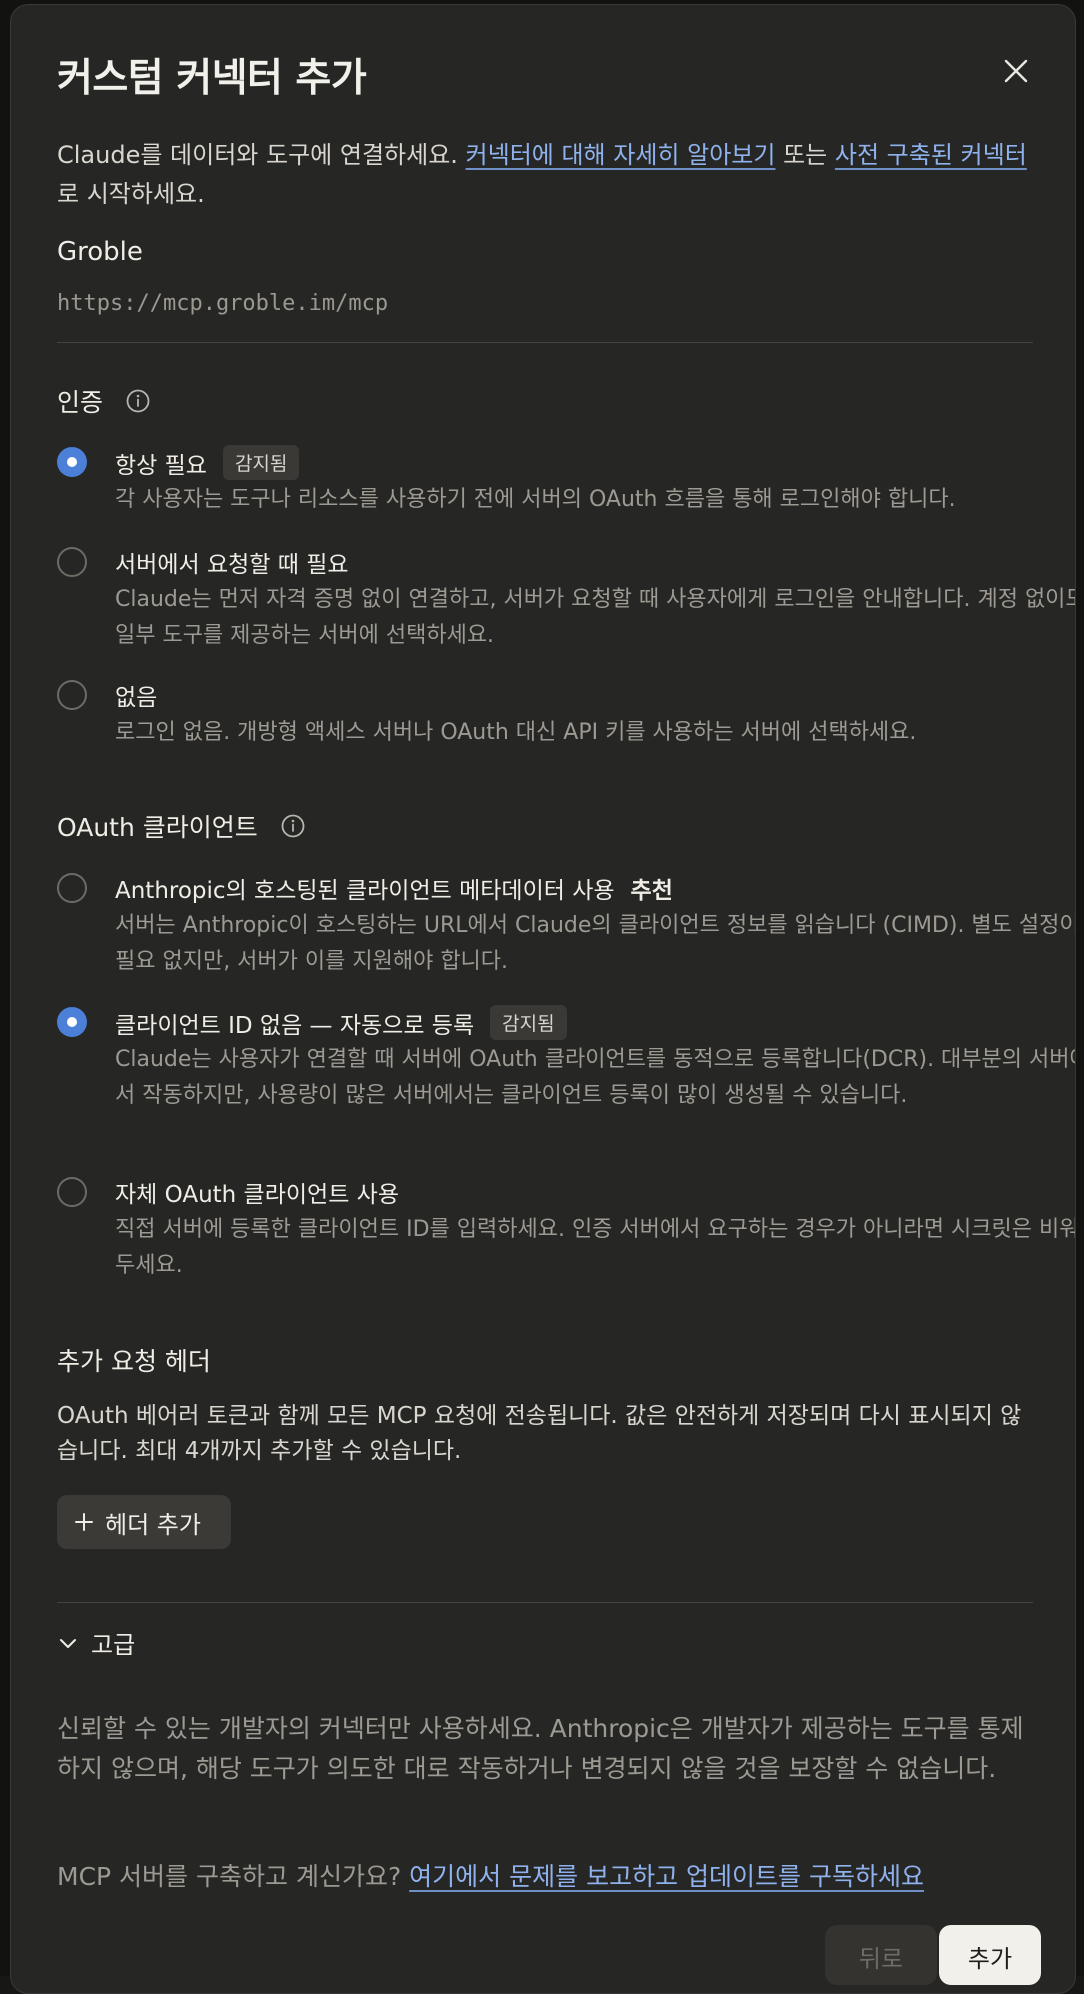 Image resolution: width=1084 pixels, height=1994 pixels. I want to click on advanced-label: 고급, so click(113, 1645).